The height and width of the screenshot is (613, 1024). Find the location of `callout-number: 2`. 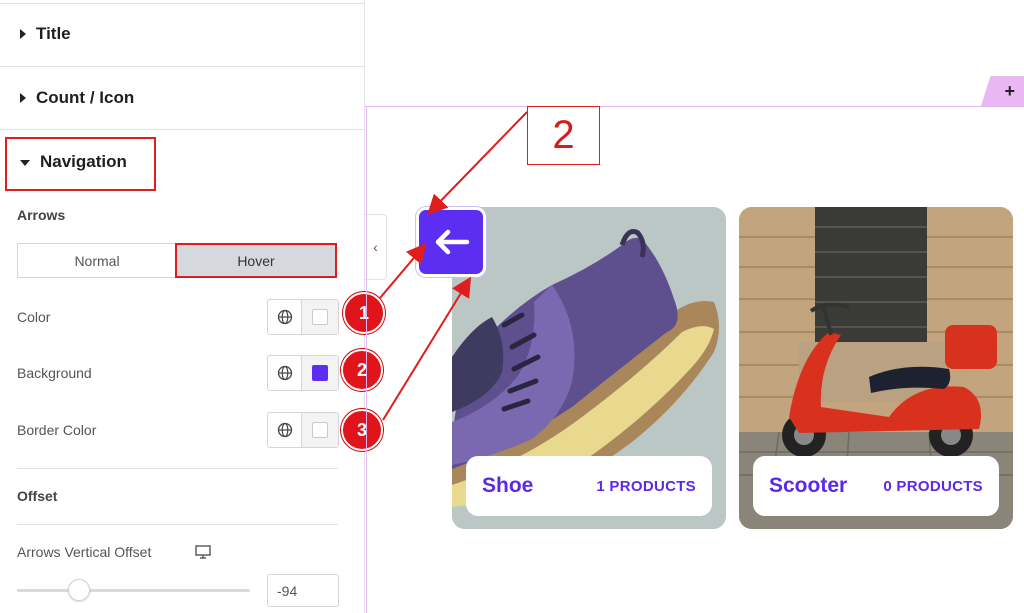

callout-number: 2 is located at coordinates (563, 135).